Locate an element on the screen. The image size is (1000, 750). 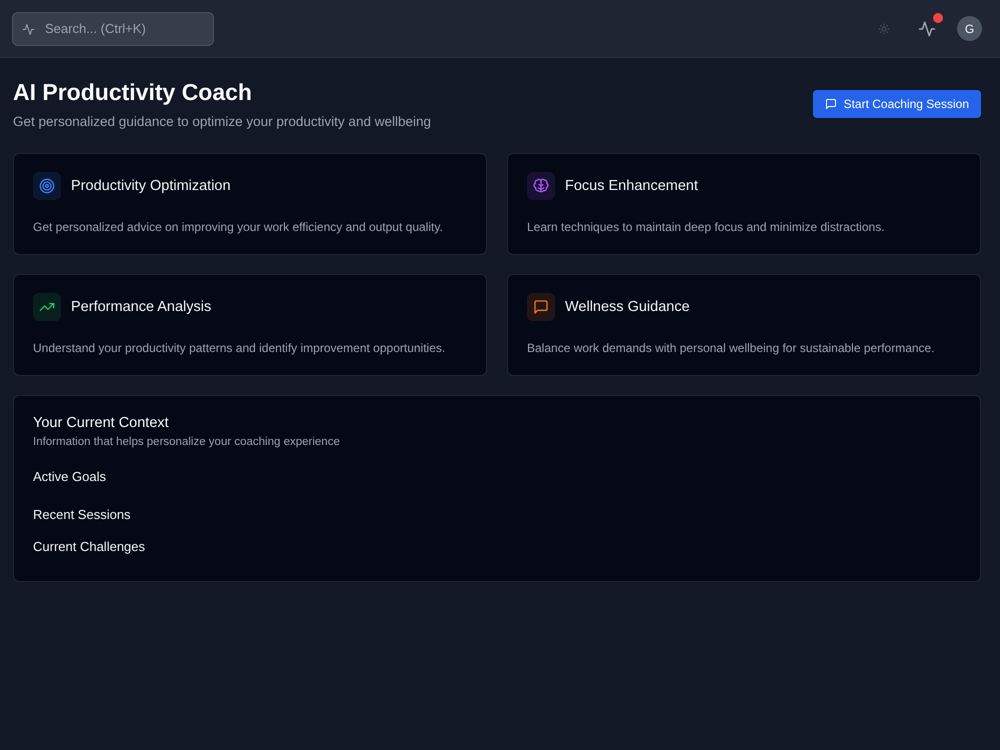
chat-bubble-icon is located at coordinates (830, 104).